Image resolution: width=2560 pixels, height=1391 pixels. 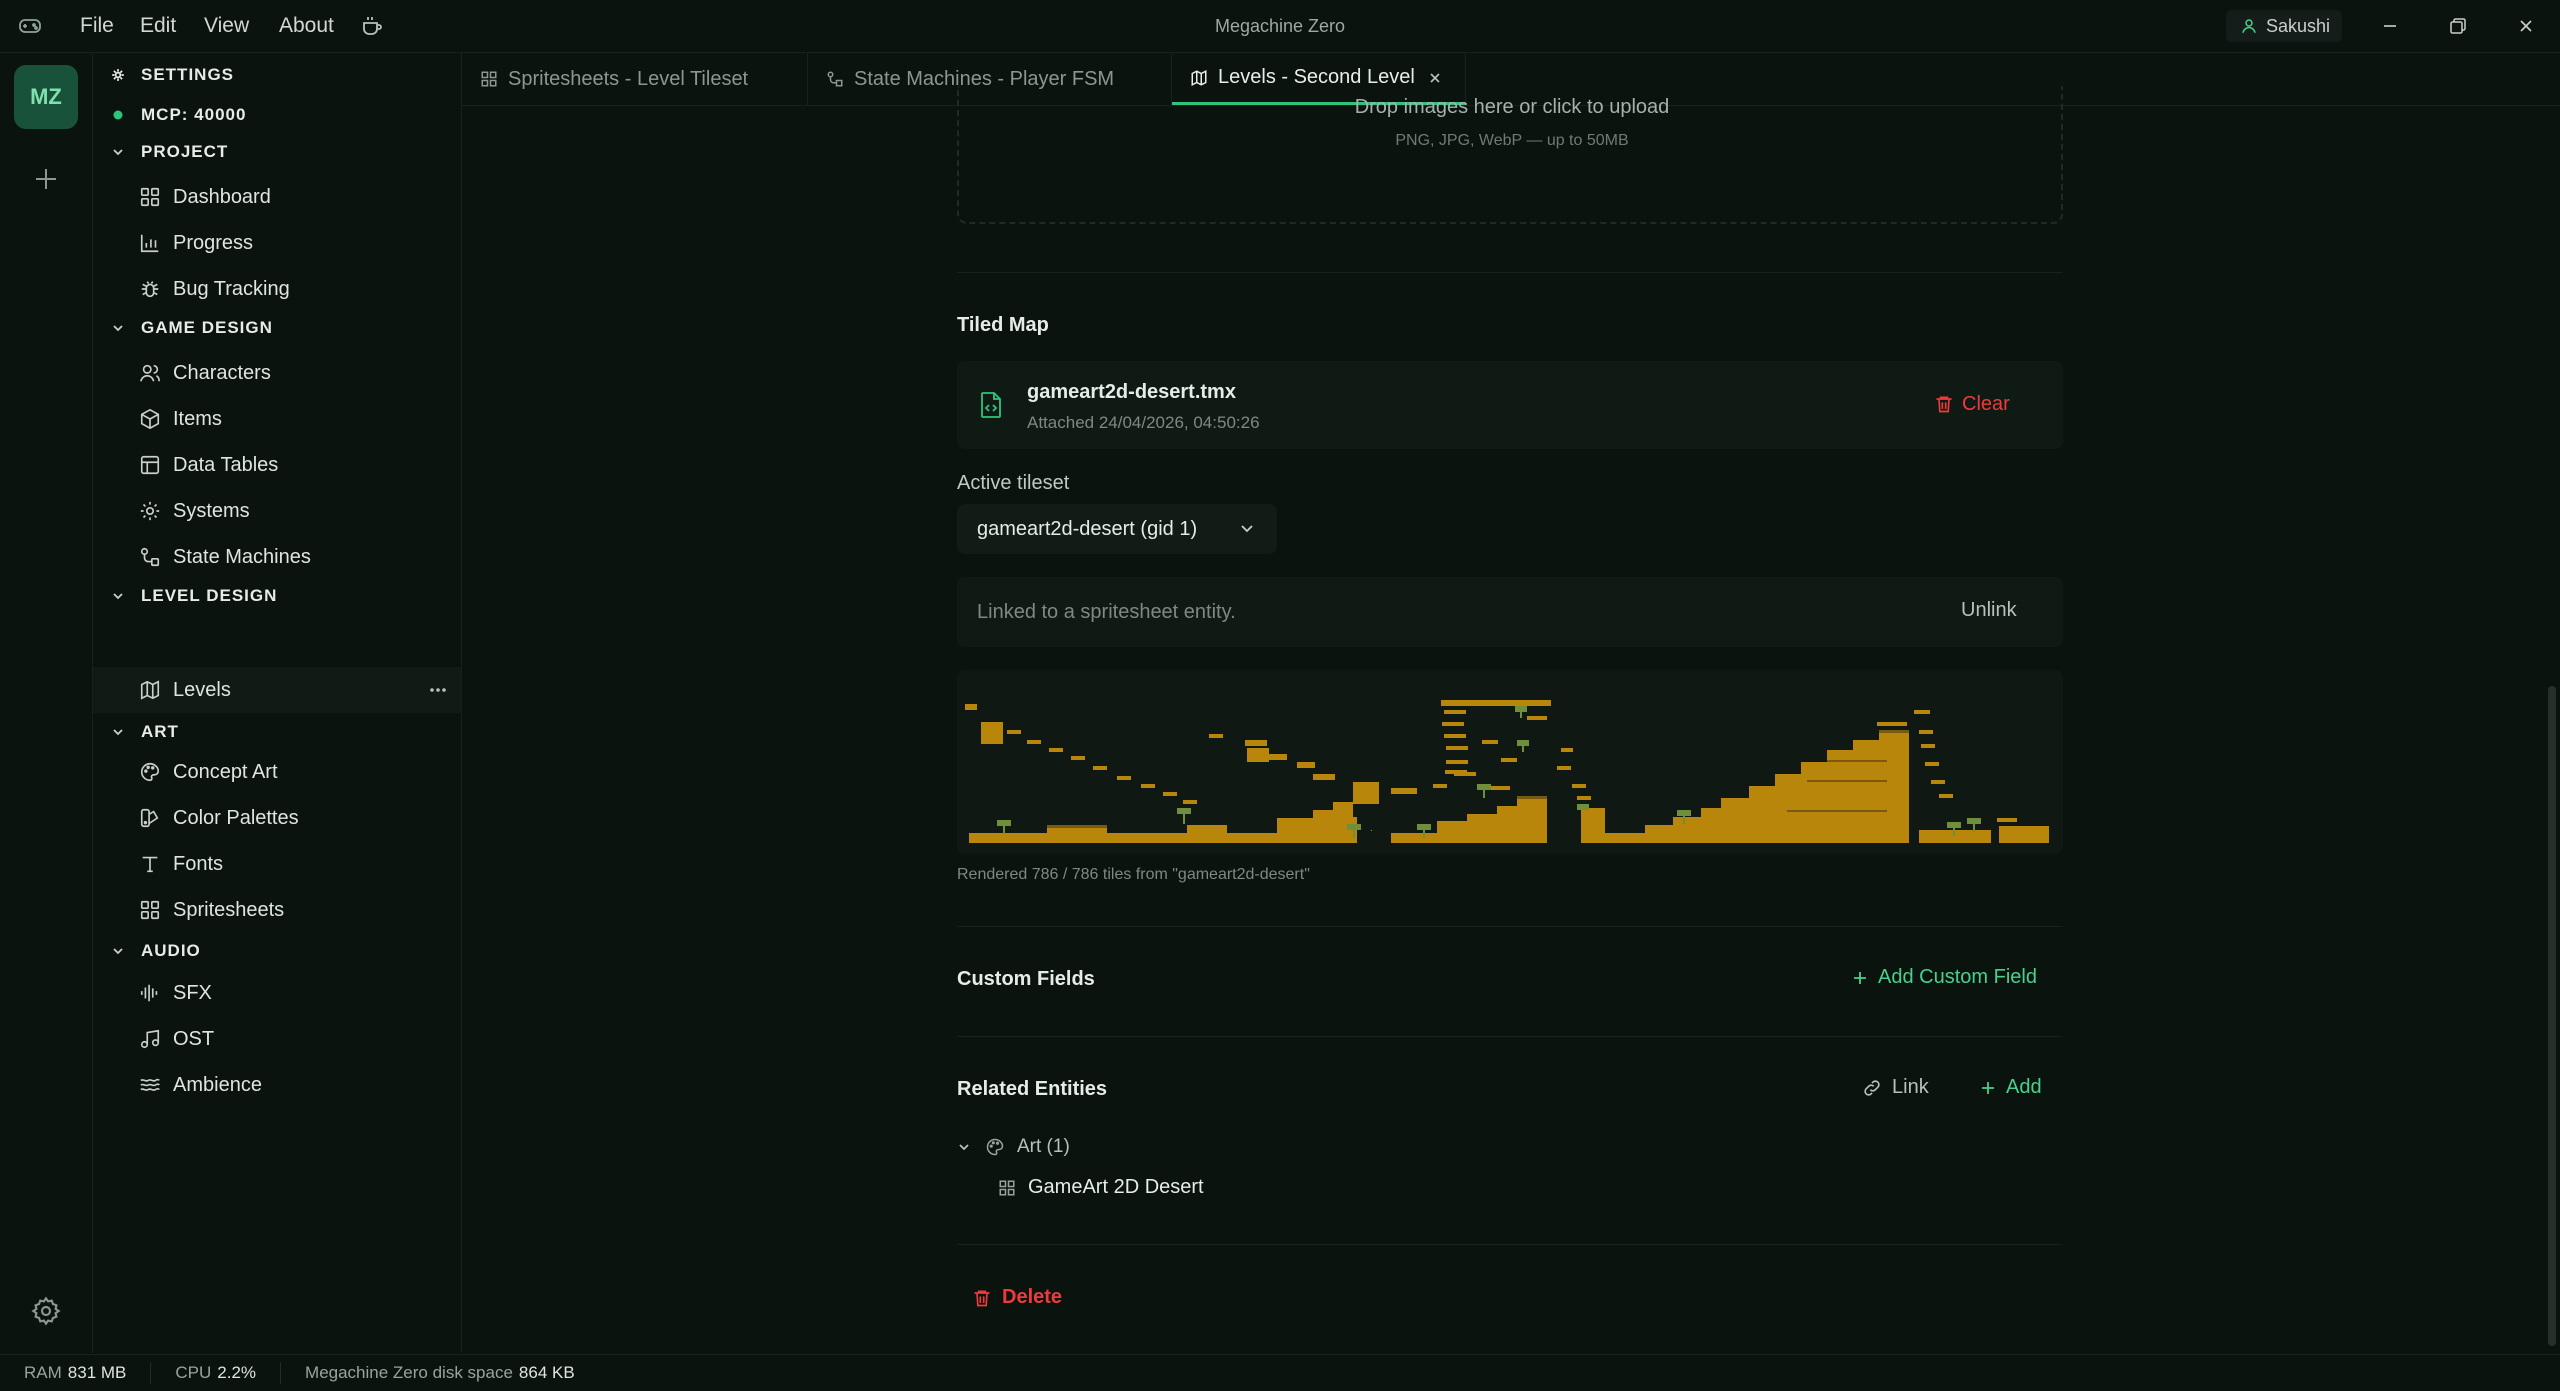 I want to click on sidebar-item-color-palettes: Color Palettes, so click(x=277, y=818).